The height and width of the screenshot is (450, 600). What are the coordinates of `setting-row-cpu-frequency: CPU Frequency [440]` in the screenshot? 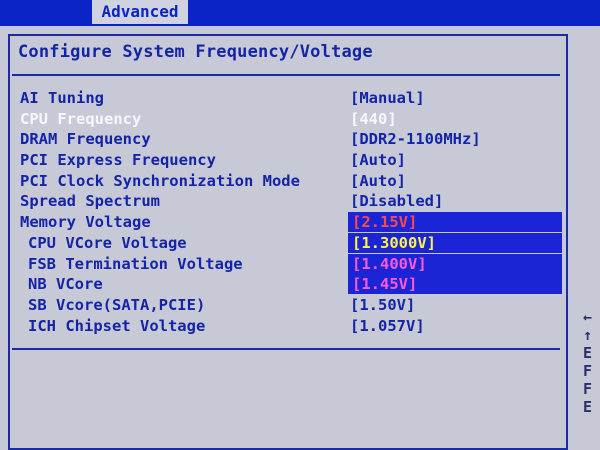 It's located at (294, 119).